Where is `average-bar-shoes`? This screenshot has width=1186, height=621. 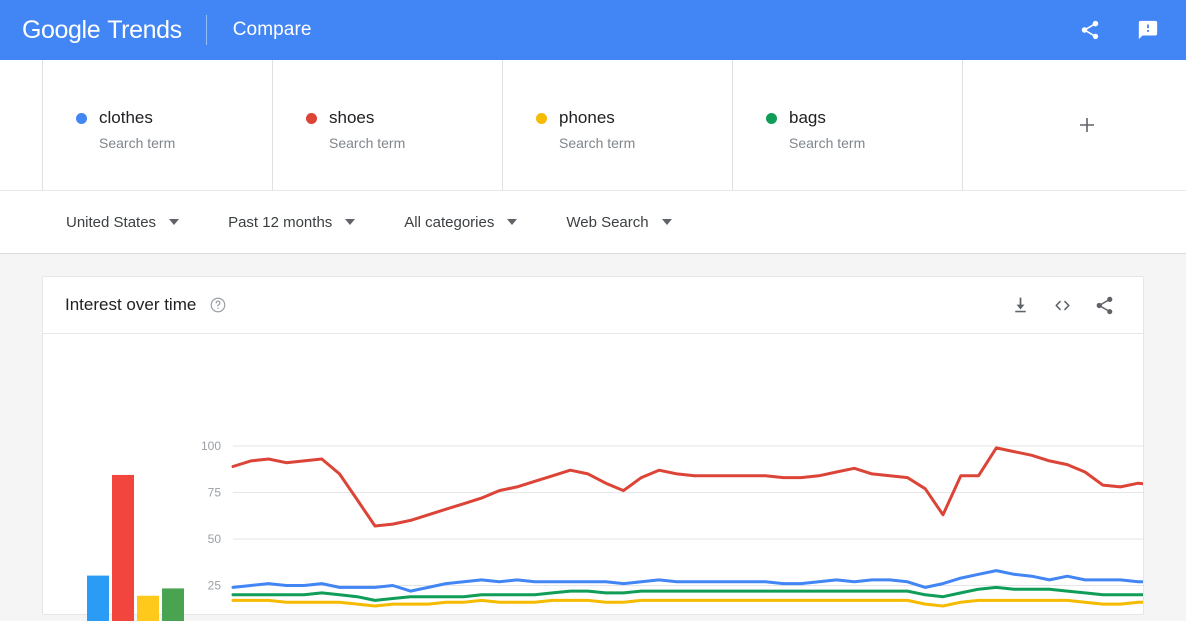 average-bar-shoes is located at coordinates (123, 547).